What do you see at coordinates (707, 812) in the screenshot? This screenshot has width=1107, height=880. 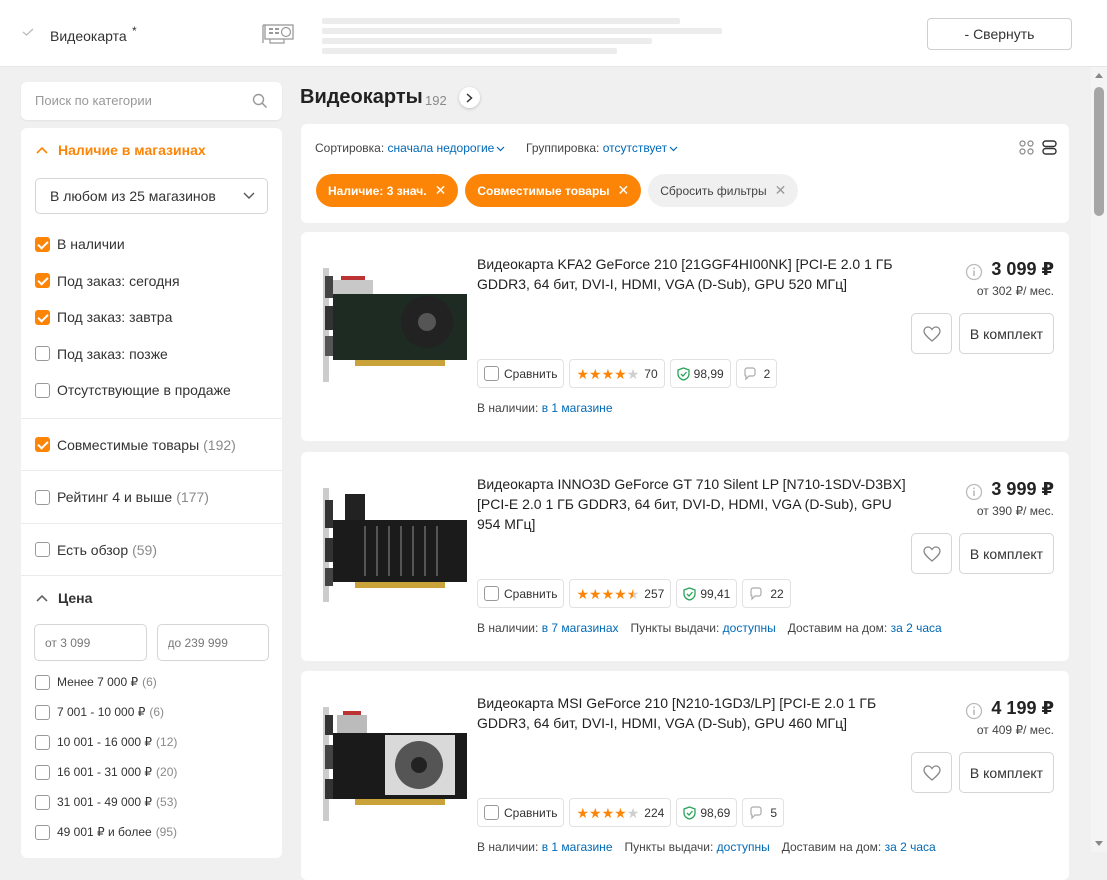 I see `reliability-badge: 98,69` at bounding box center [707, 812].